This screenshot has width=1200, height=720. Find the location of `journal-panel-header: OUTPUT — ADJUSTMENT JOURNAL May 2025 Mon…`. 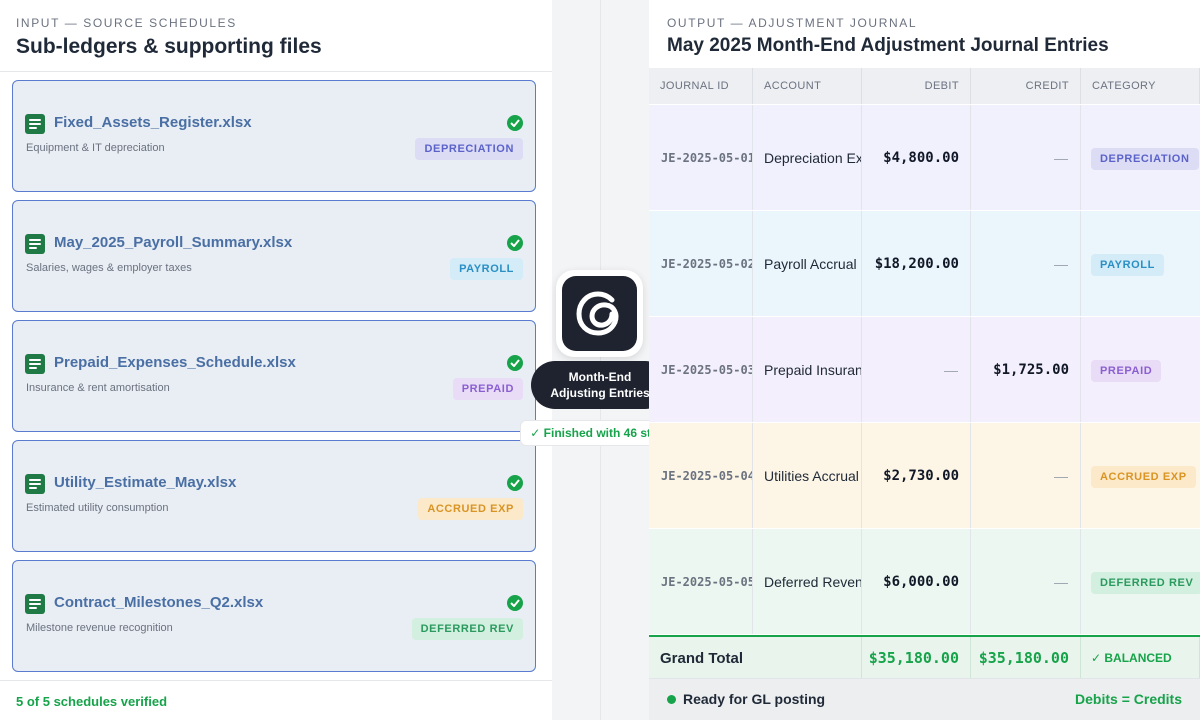

journal-panel-header: OUTPUT — ADJUSTMENT JOURNAL May 2025 Mon… is located at coordinates (924, 34).